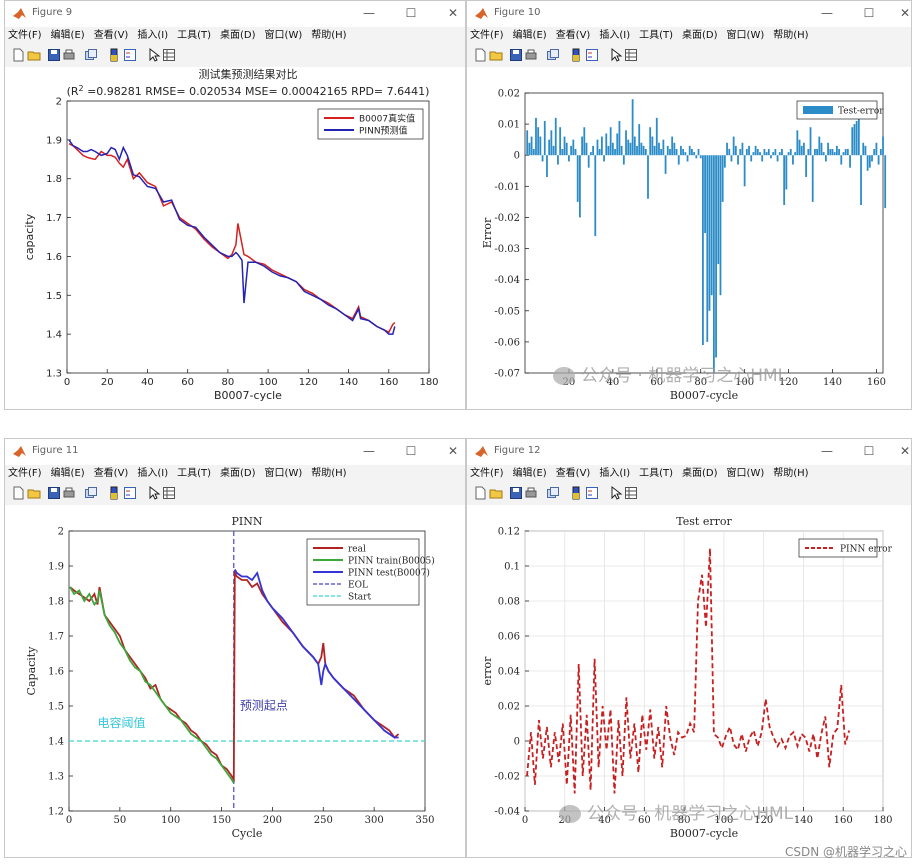  I want to click on x-tick-label: 40, so click(147, 382).